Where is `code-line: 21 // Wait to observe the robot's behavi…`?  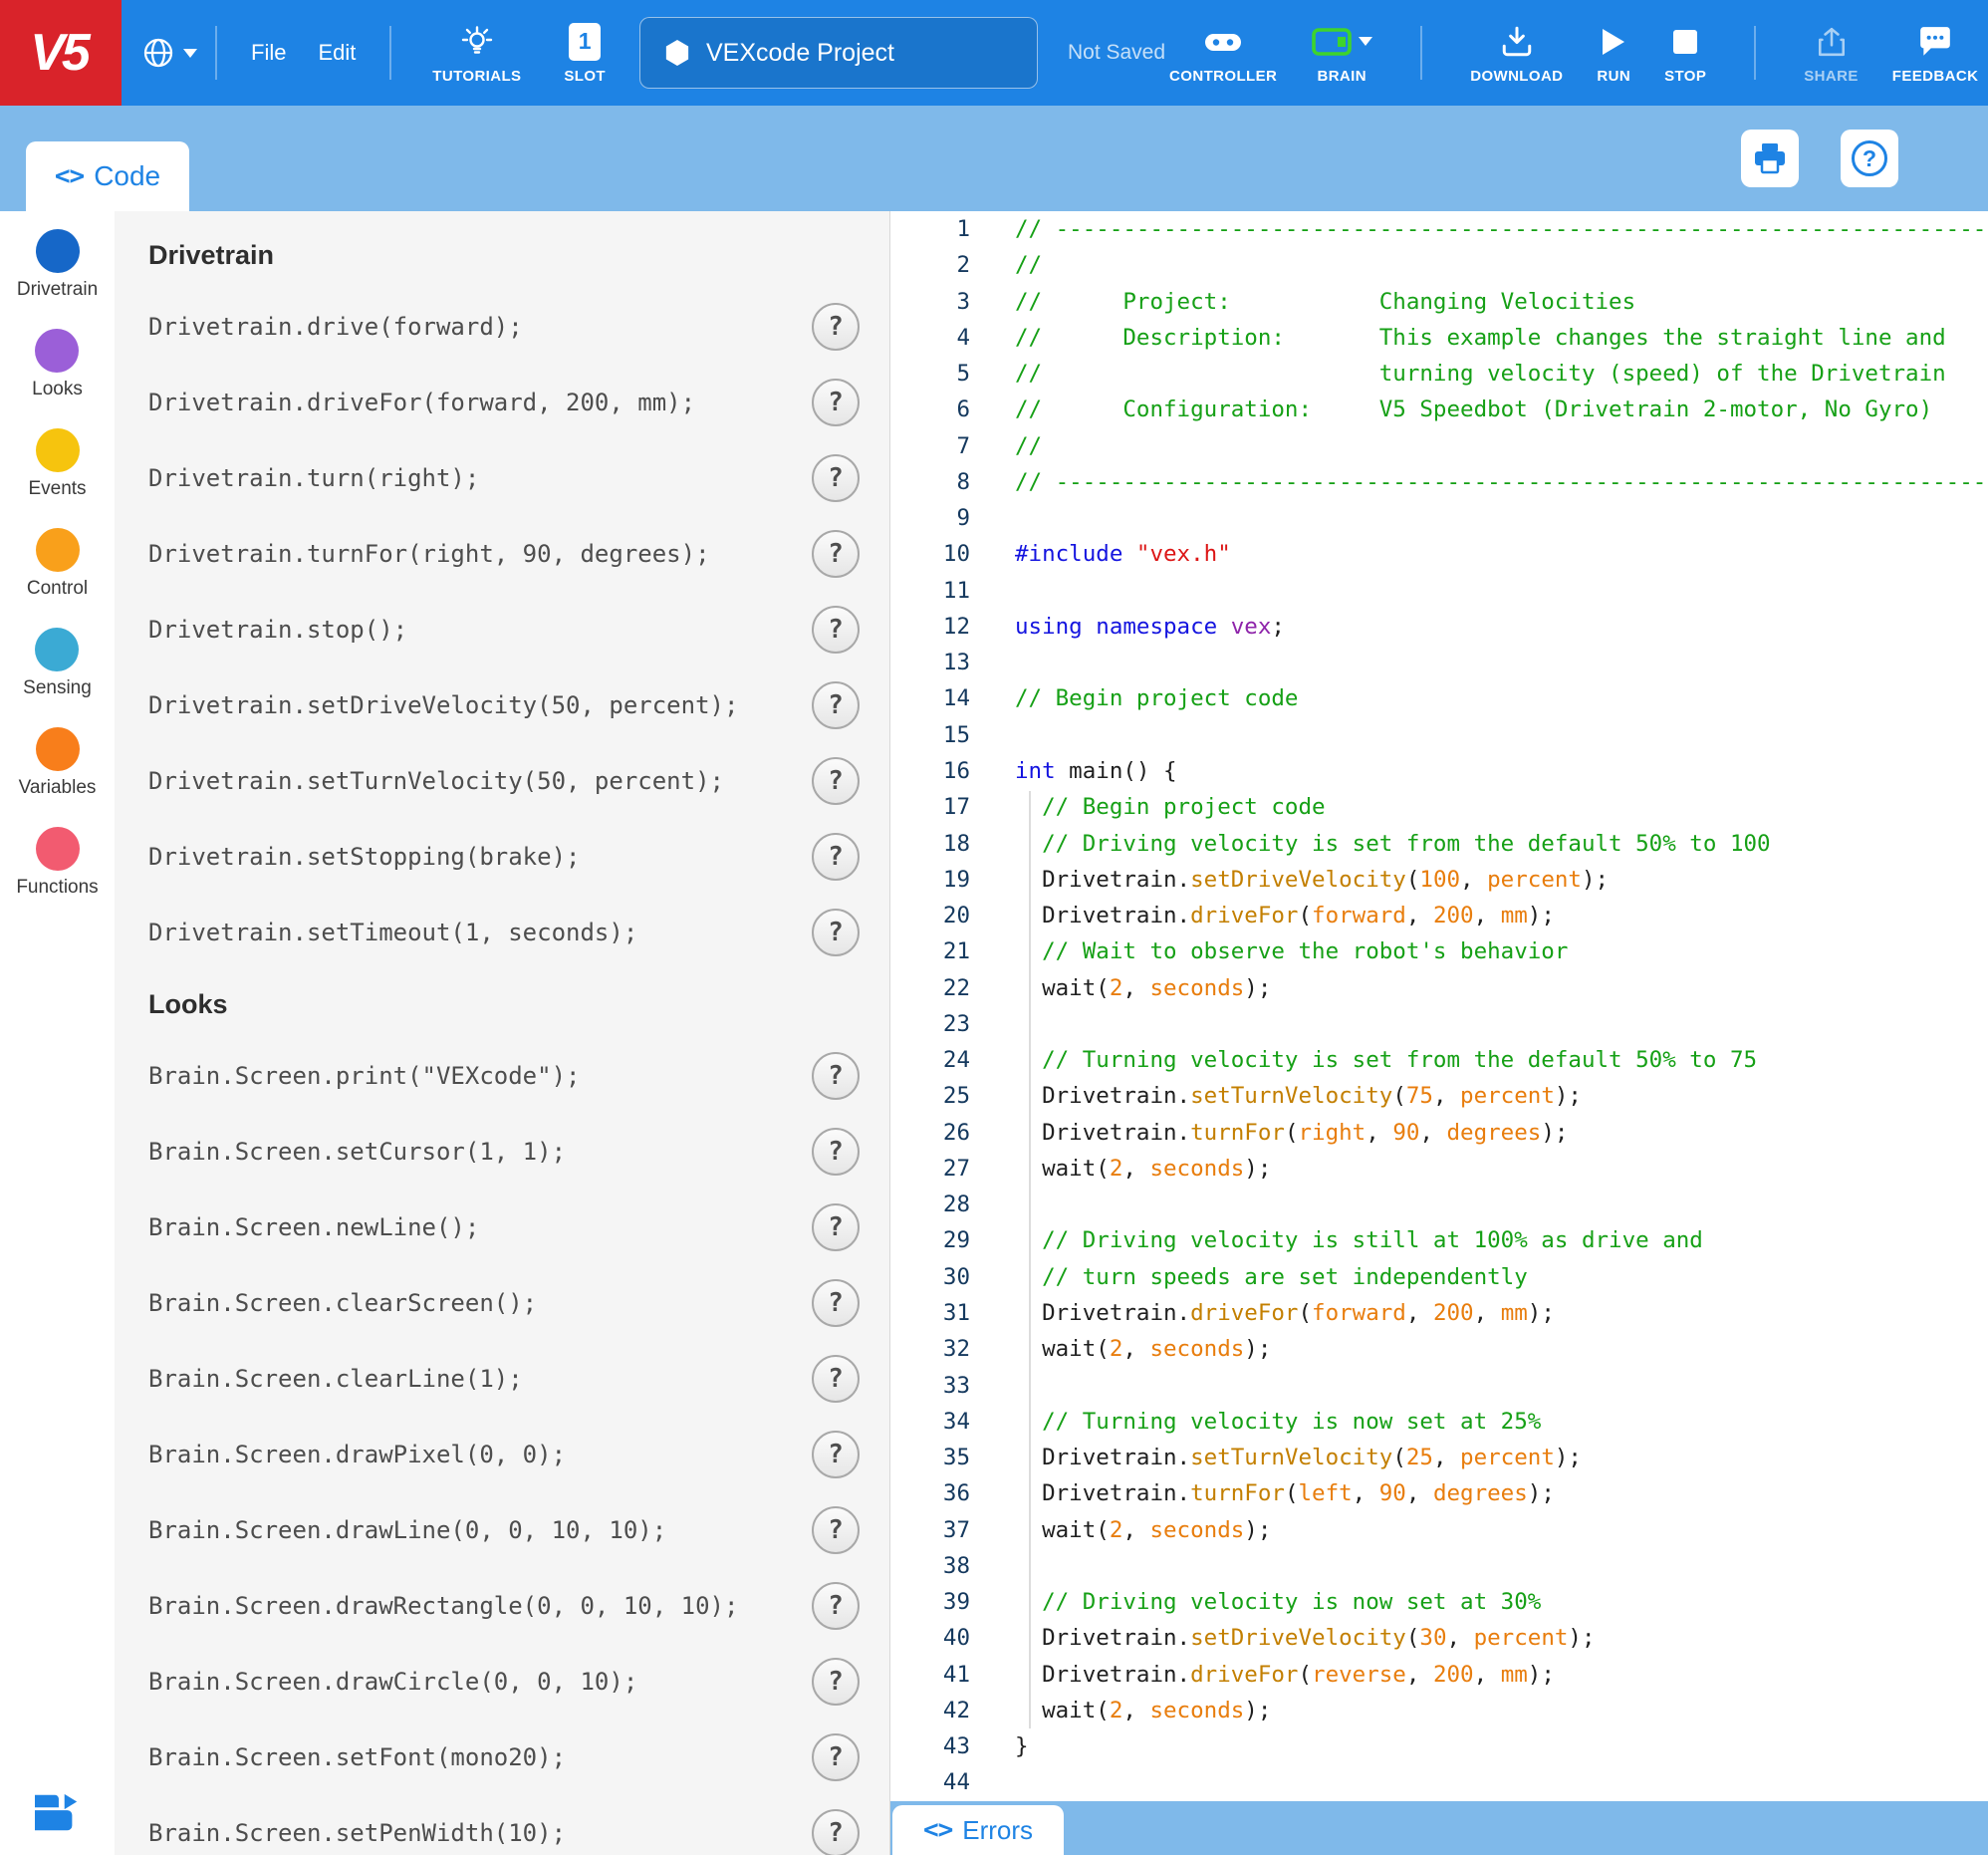
code-line: 21 // Wait to observe the robot's behavi… is located at coordinates (1439, 951).